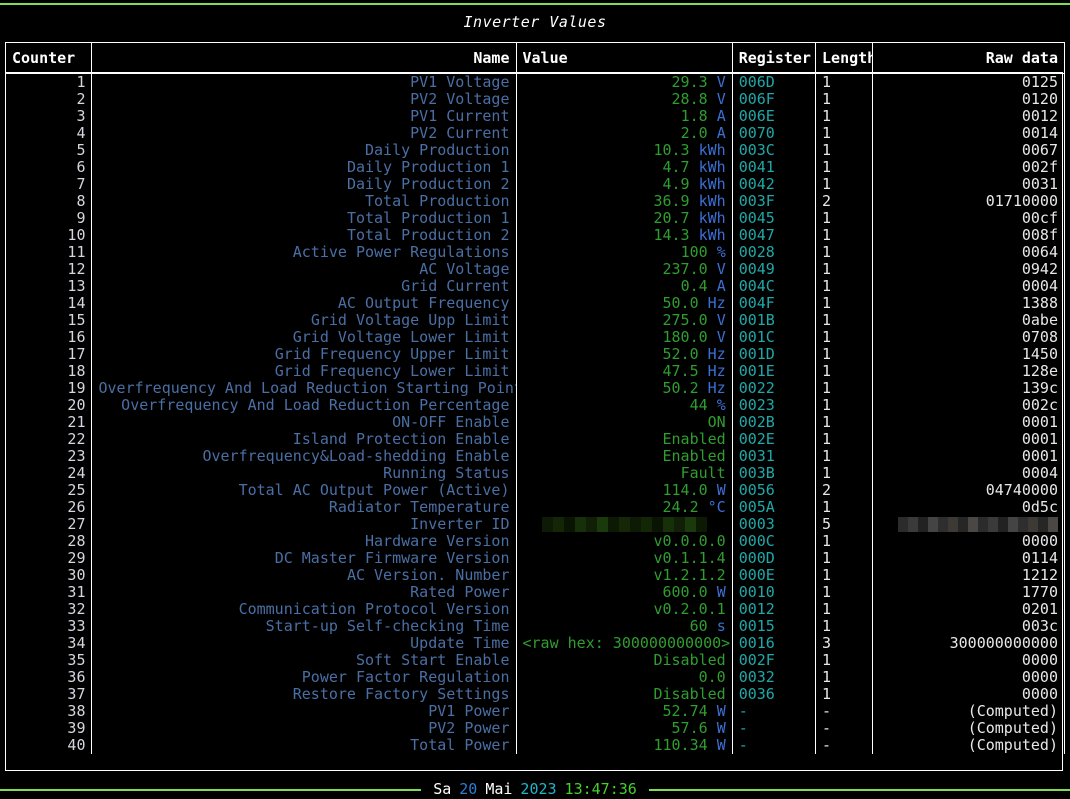 The height and width of the screenshot is (799, 1070). I want to click on value-number: 29.3, so click(689, 82).